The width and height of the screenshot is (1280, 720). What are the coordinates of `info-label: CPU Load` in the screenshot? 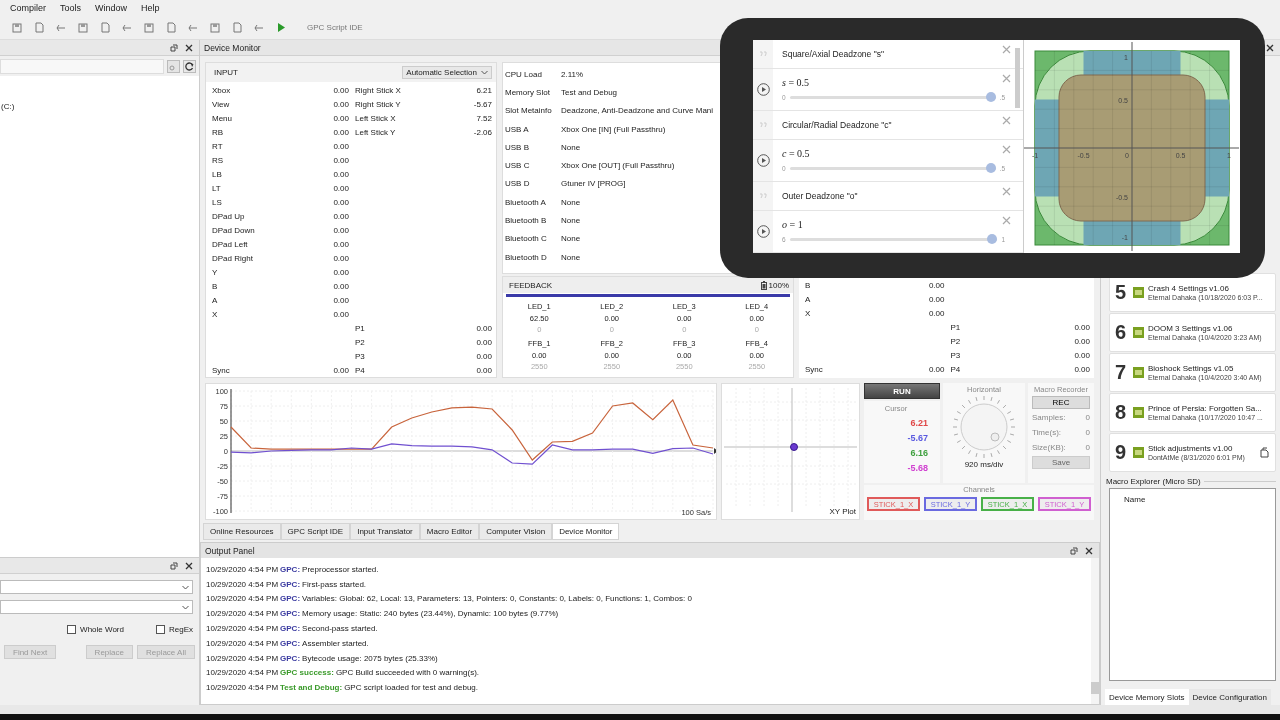 It's located at (524, 74).